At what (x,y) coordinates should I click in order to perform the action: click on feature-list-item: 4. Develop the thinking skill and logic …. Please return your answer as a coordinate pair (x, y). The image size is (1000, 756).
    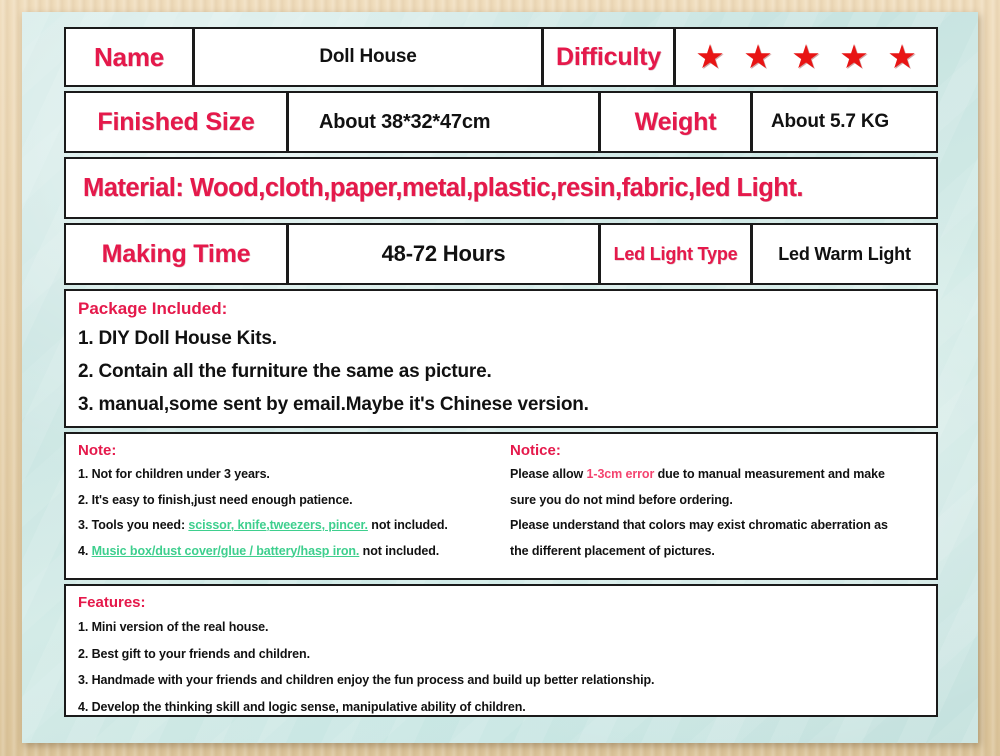
    Looking at the image, I should click on (302, 706).